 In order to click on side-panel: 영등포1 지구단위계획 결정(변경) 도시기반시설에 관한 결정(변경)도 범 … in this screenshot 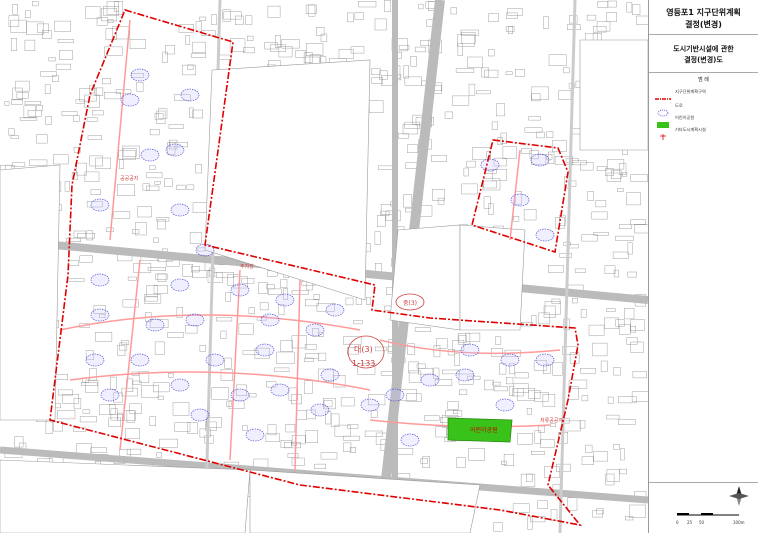, I will do `click(703, 266)`.